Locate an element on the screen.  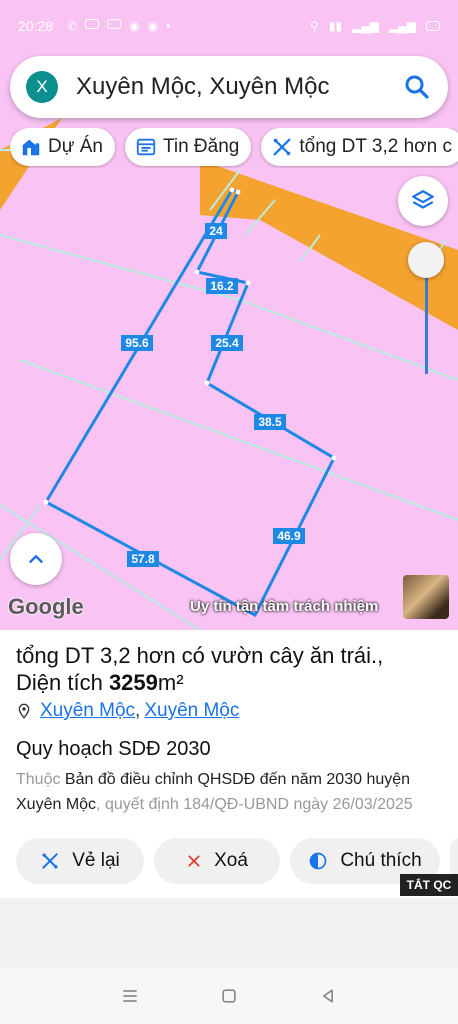
search-bar: X Xuyên Mộc, Xuyên Mộc is located at coordinates (229, 87).